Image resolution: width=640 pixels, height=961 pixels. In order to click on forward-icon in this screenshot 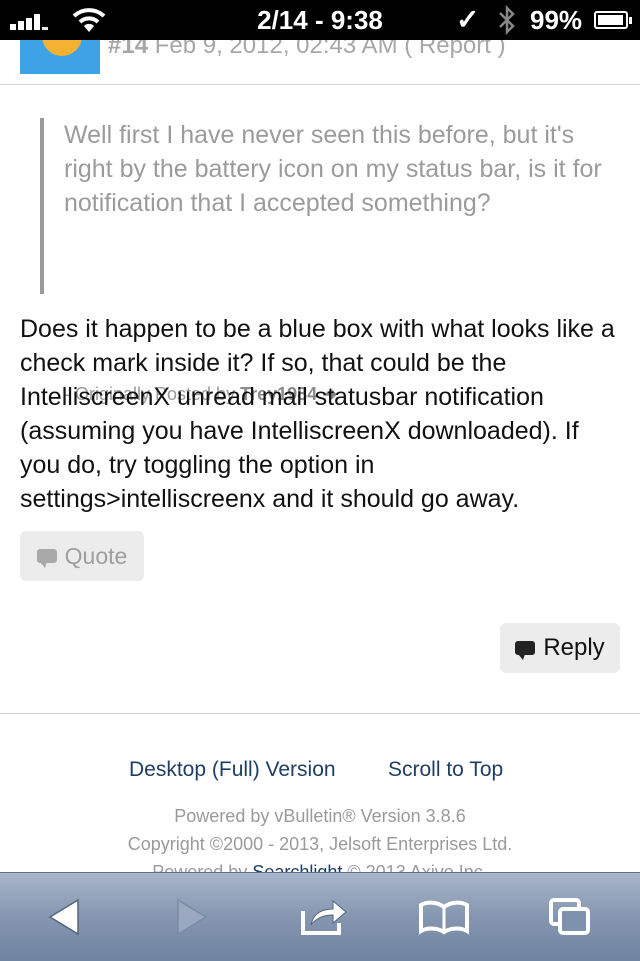, I will do `click(192, 917)`.